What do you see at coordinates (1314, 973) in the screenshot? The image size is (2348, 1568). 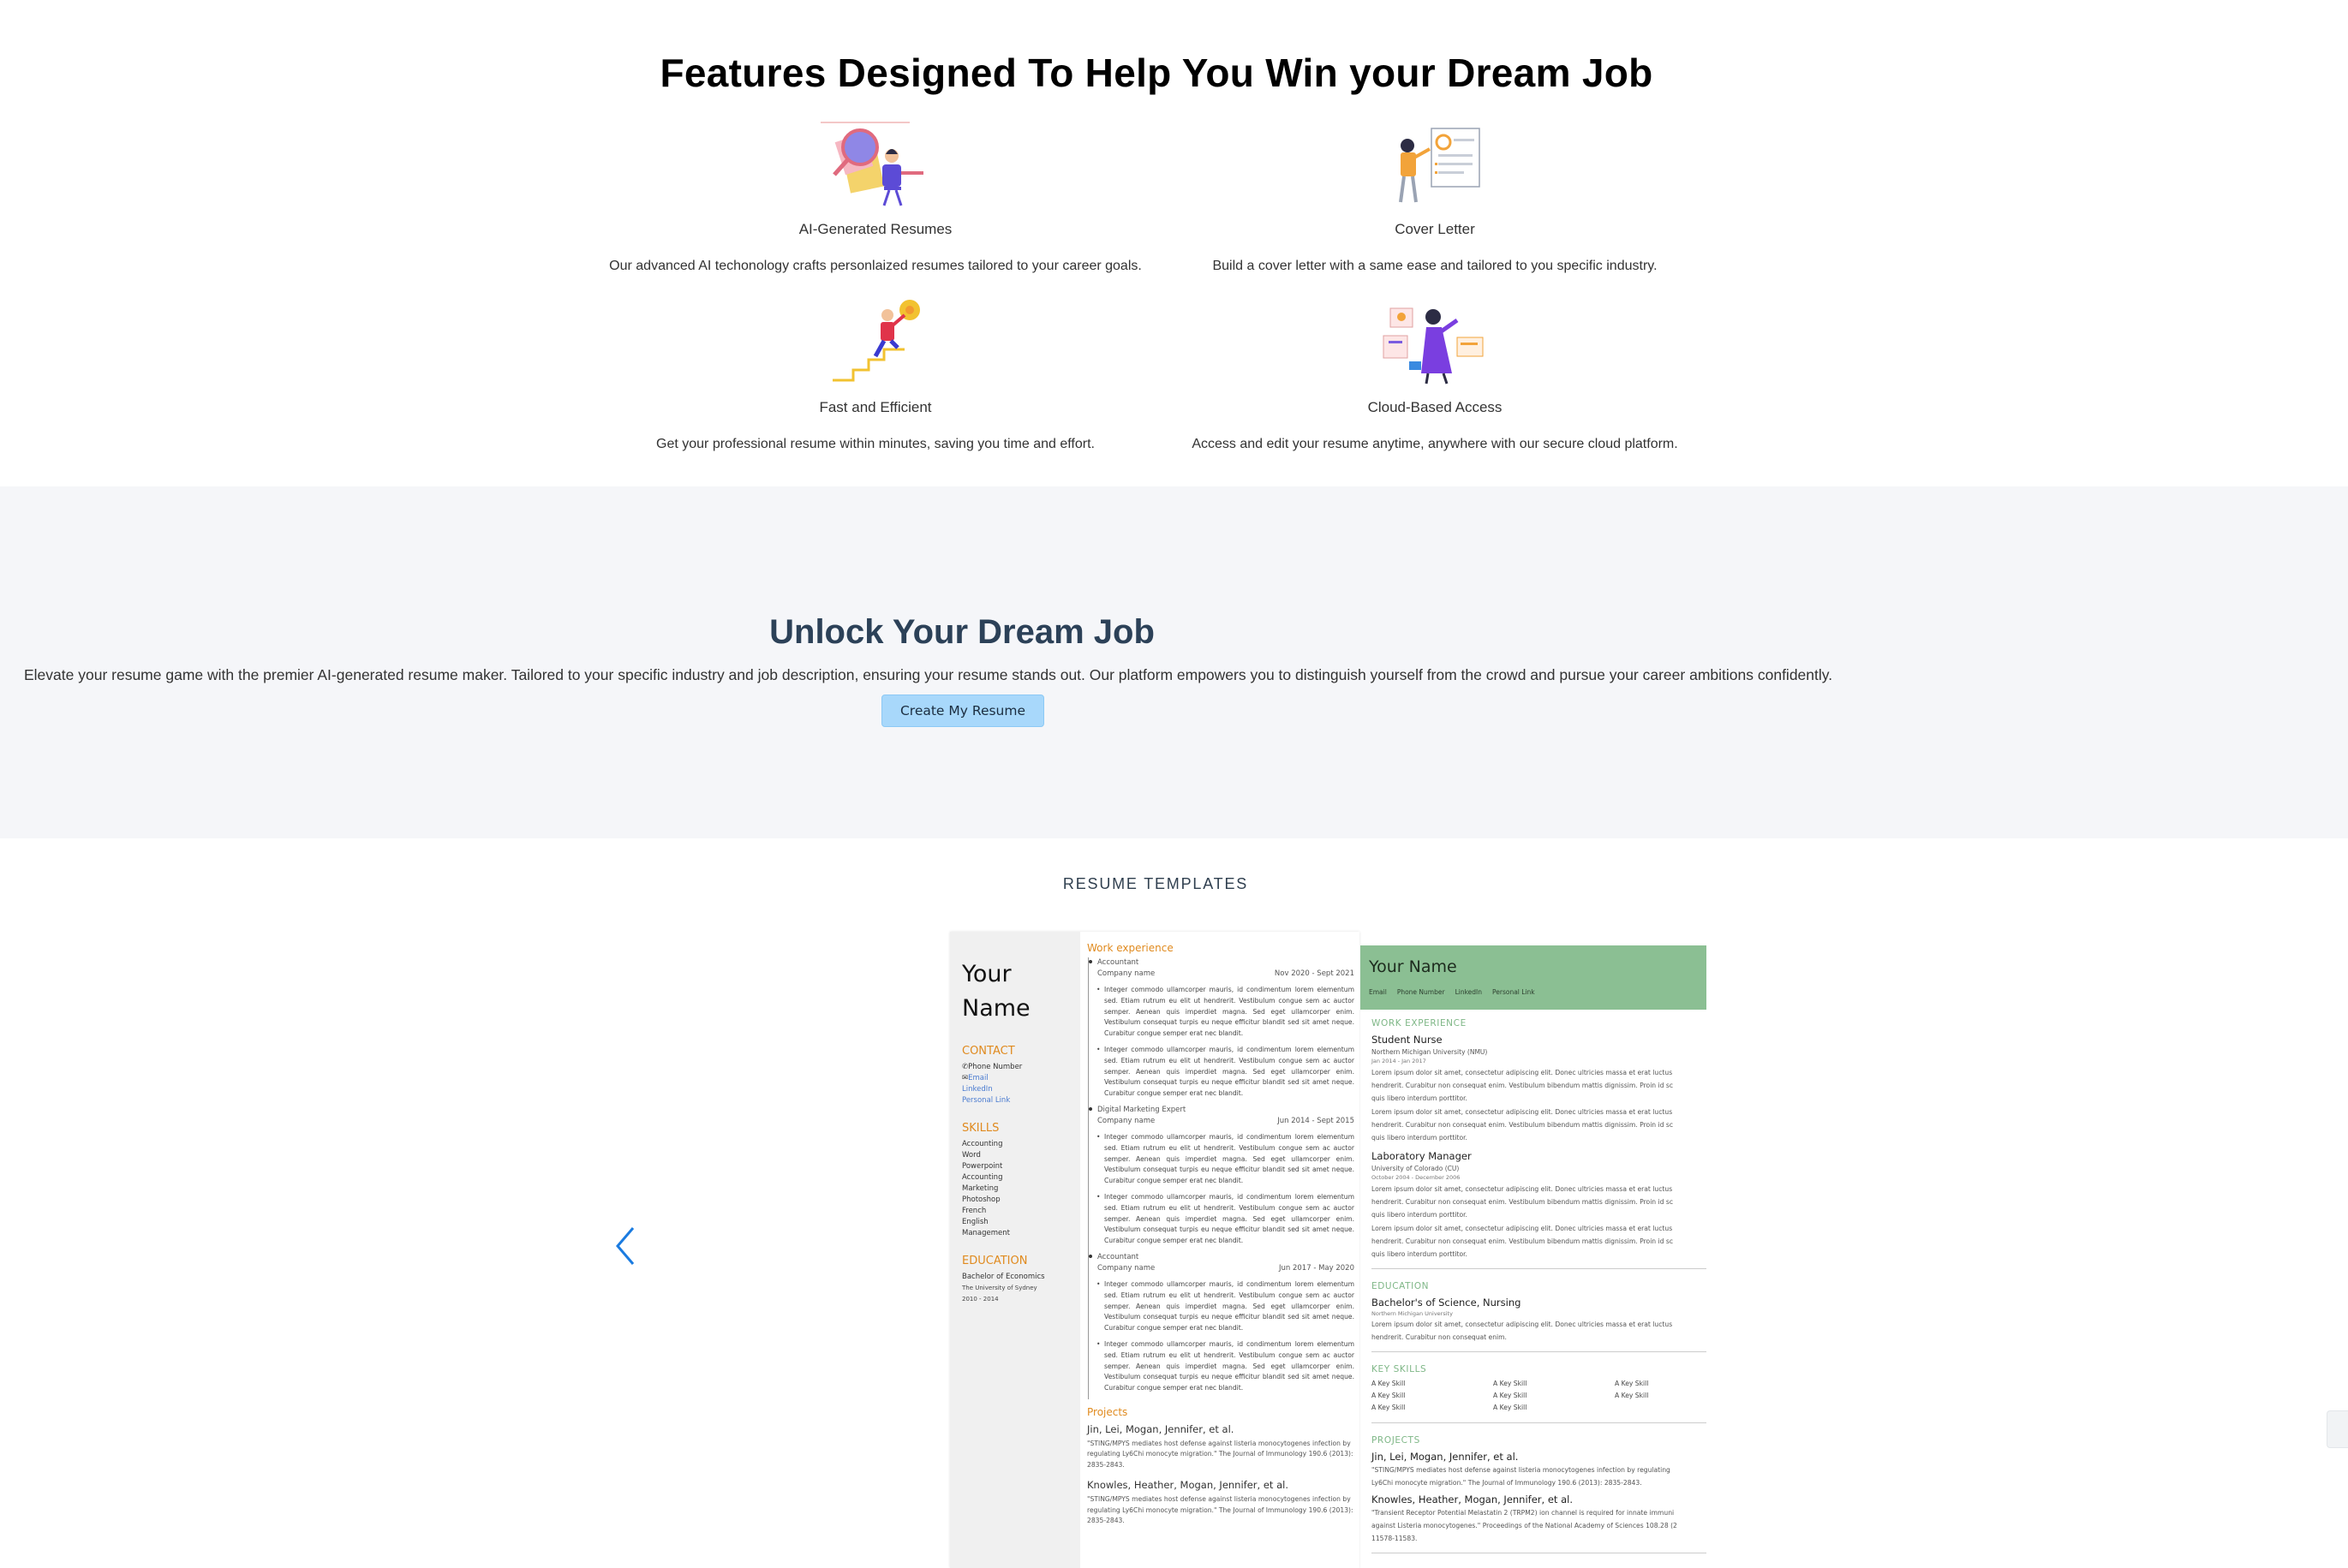 I see `job-dates: Nov 2020 - Sept 2021` at bounding box center [1314, 973].